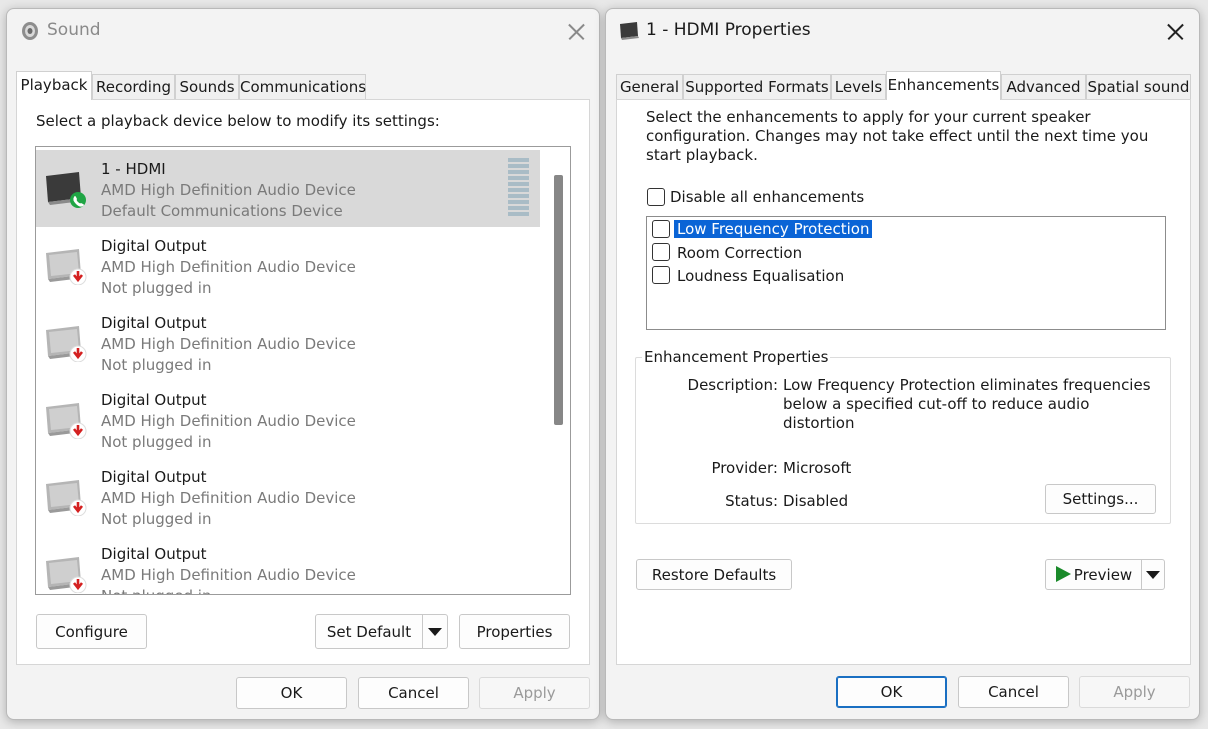  Describe the element at coordinates (649, 86) in the screenshot. I see `tab-general: General` at that location.